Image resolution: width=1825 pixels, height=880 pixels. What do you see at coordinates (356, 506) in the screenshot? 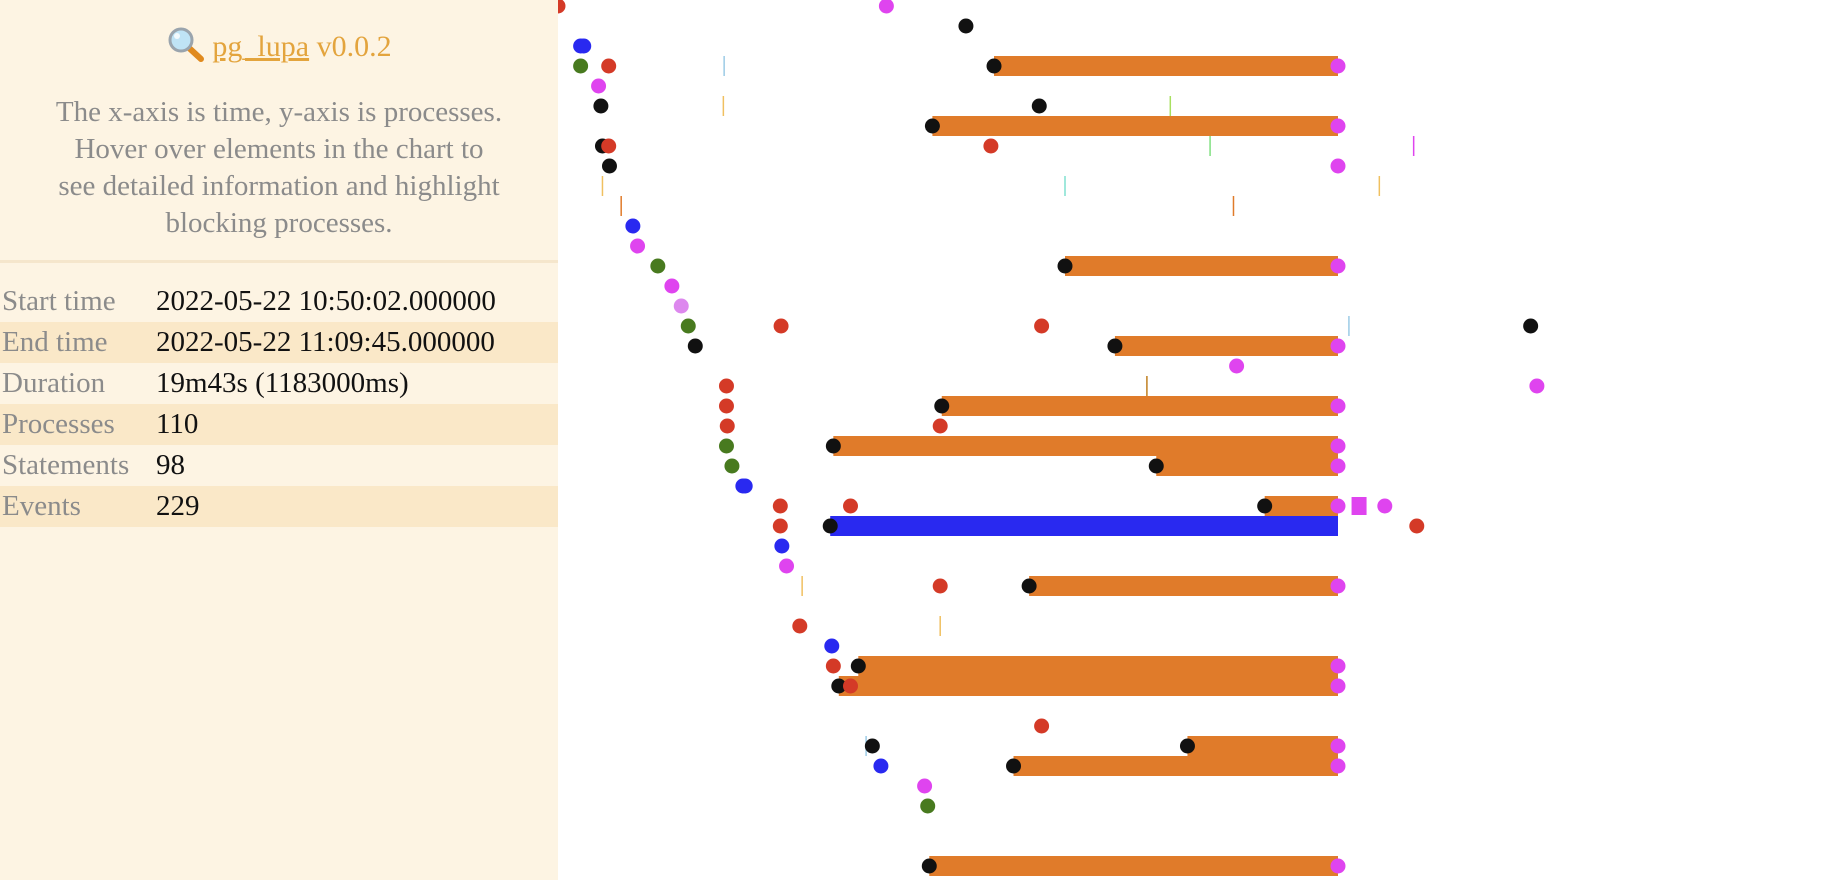
I see `stat-value: 229` at bounding box center [356, 506].